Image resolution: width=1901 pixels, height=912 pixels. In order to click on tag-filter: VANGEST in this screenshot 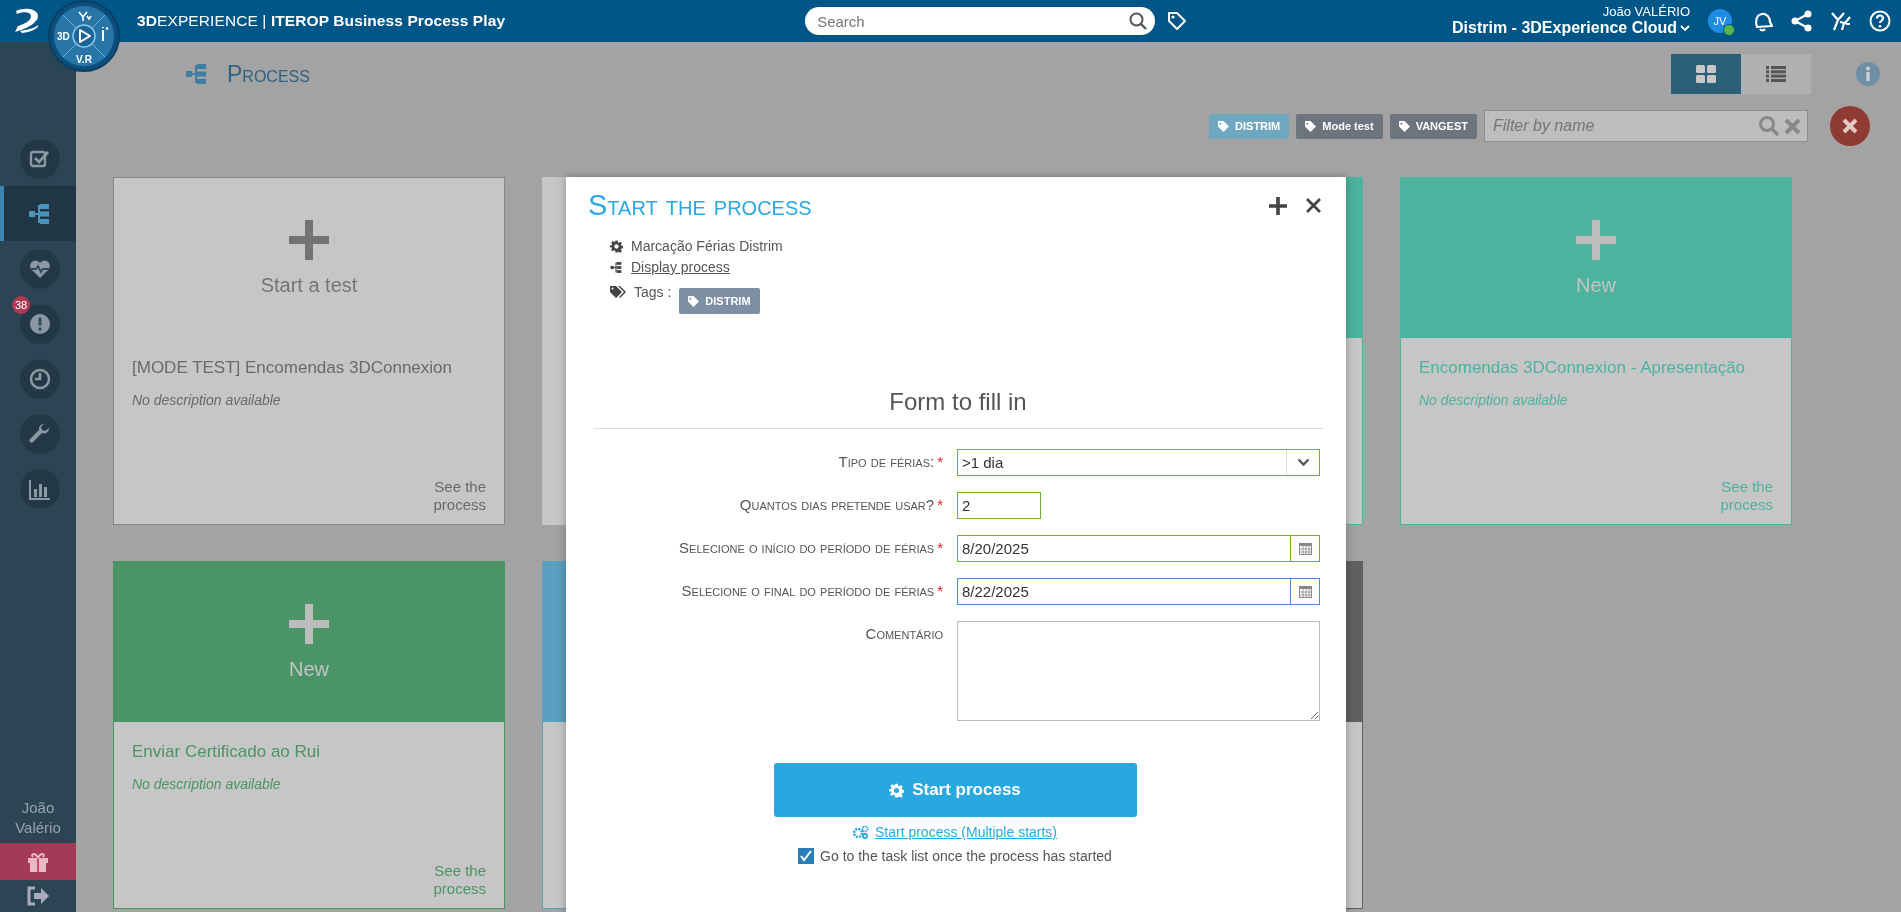, I will do `click(1433, 126)`.